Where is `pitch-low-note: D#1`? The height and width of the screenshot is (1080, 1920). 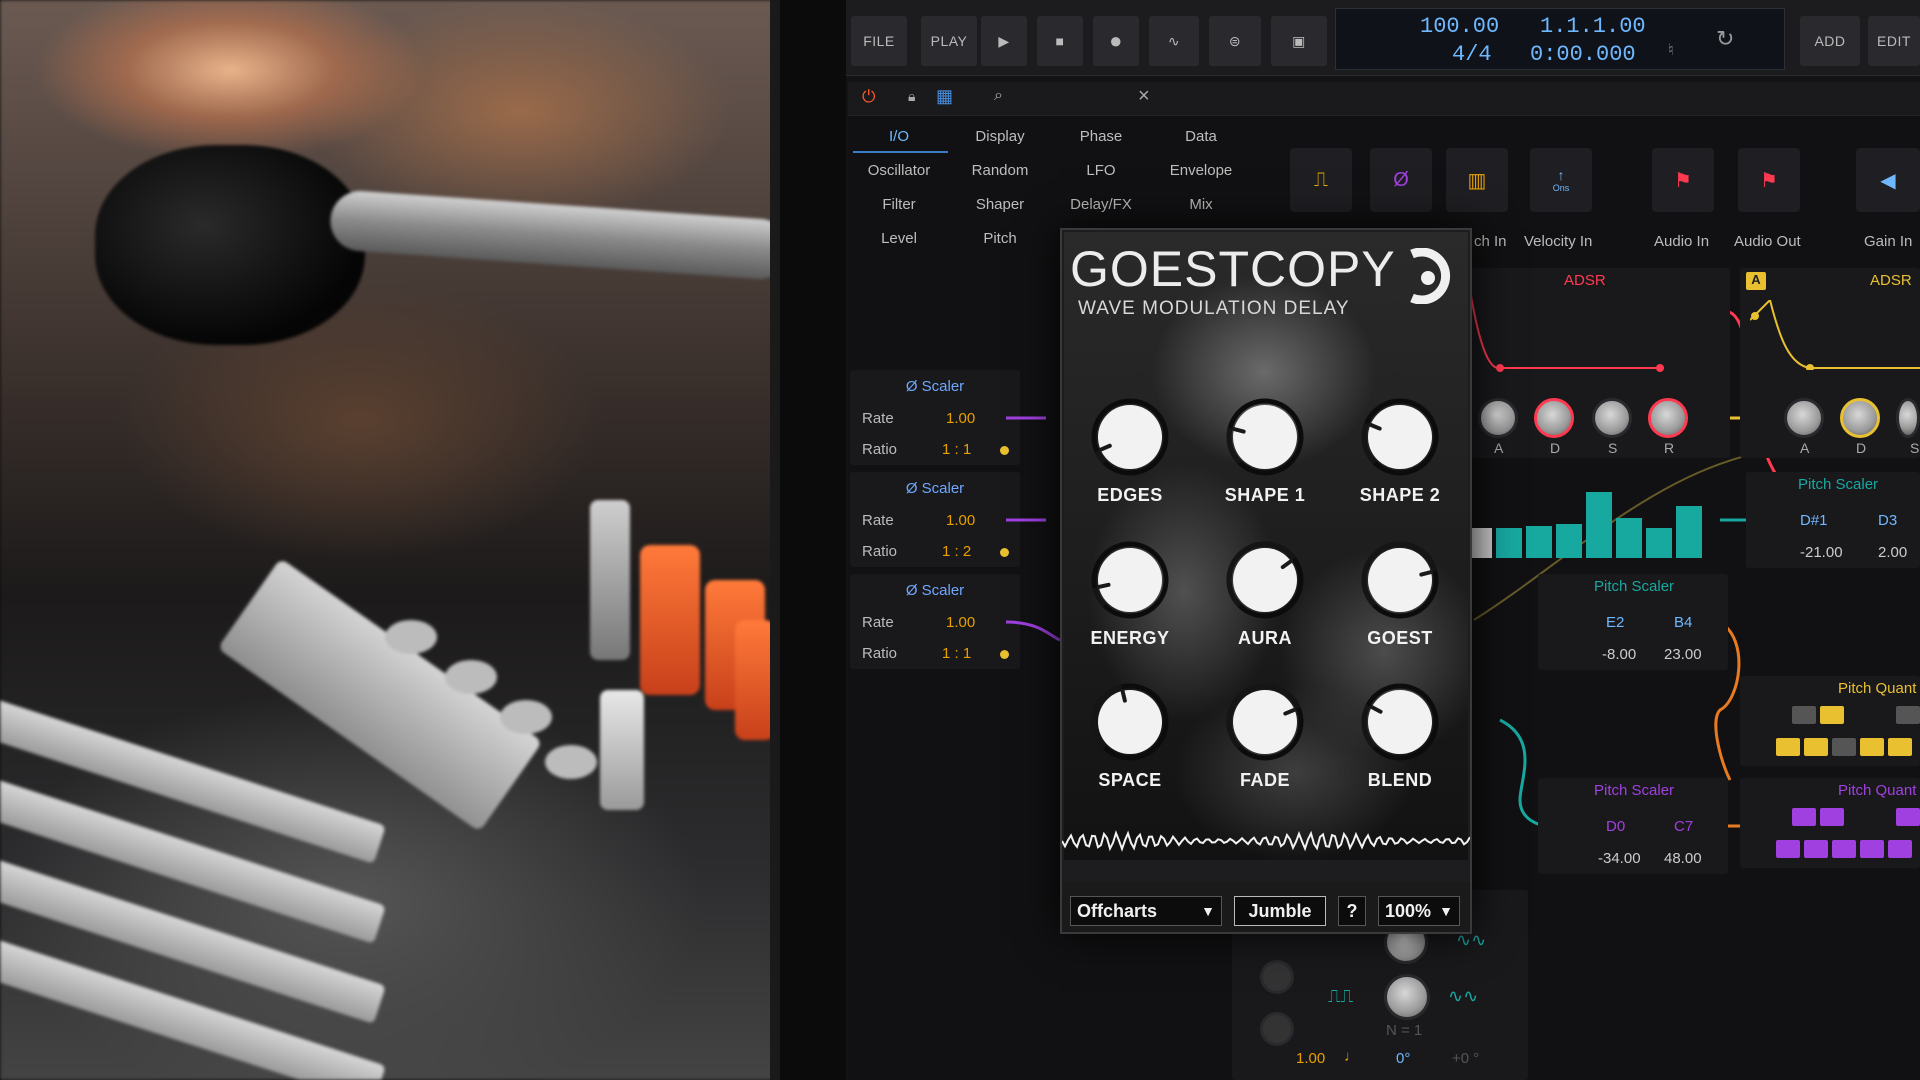 pitch-low-note: D#1 is located at coordinates (1814, 520).